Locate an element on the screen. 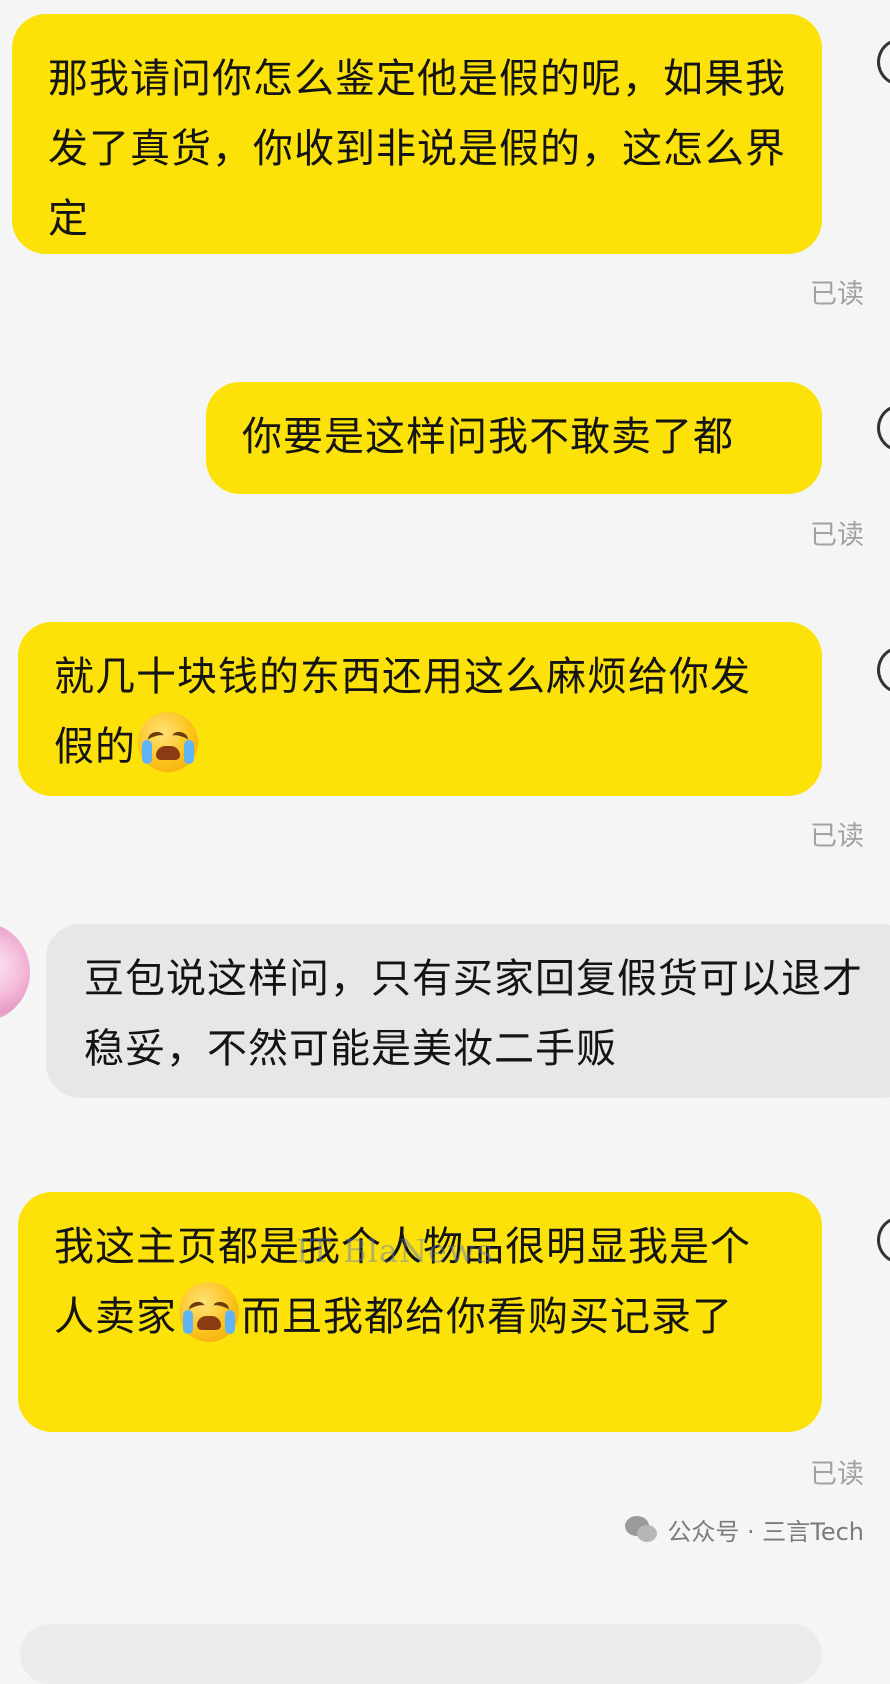 This screenshot has width=890, height=1684. account-name: 公众号 · 三言Tech is located at coordinates (765, 1532).